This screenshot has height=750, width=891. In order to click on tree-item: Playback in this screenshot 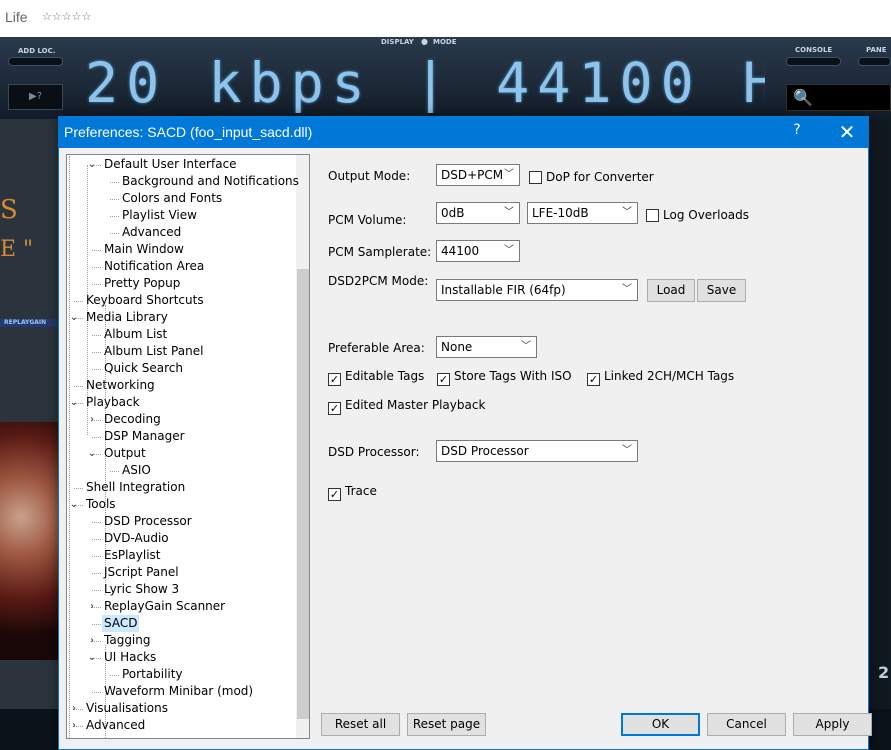, I will do `click(113, 402)`.